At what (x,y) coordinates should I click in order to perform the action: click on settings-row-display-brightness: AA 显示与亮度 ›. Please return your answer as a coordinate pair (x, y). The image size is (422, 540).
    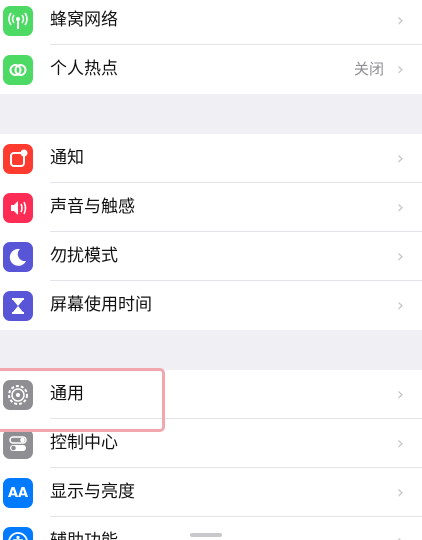
    Looking at the image, I should click on (211, 492).